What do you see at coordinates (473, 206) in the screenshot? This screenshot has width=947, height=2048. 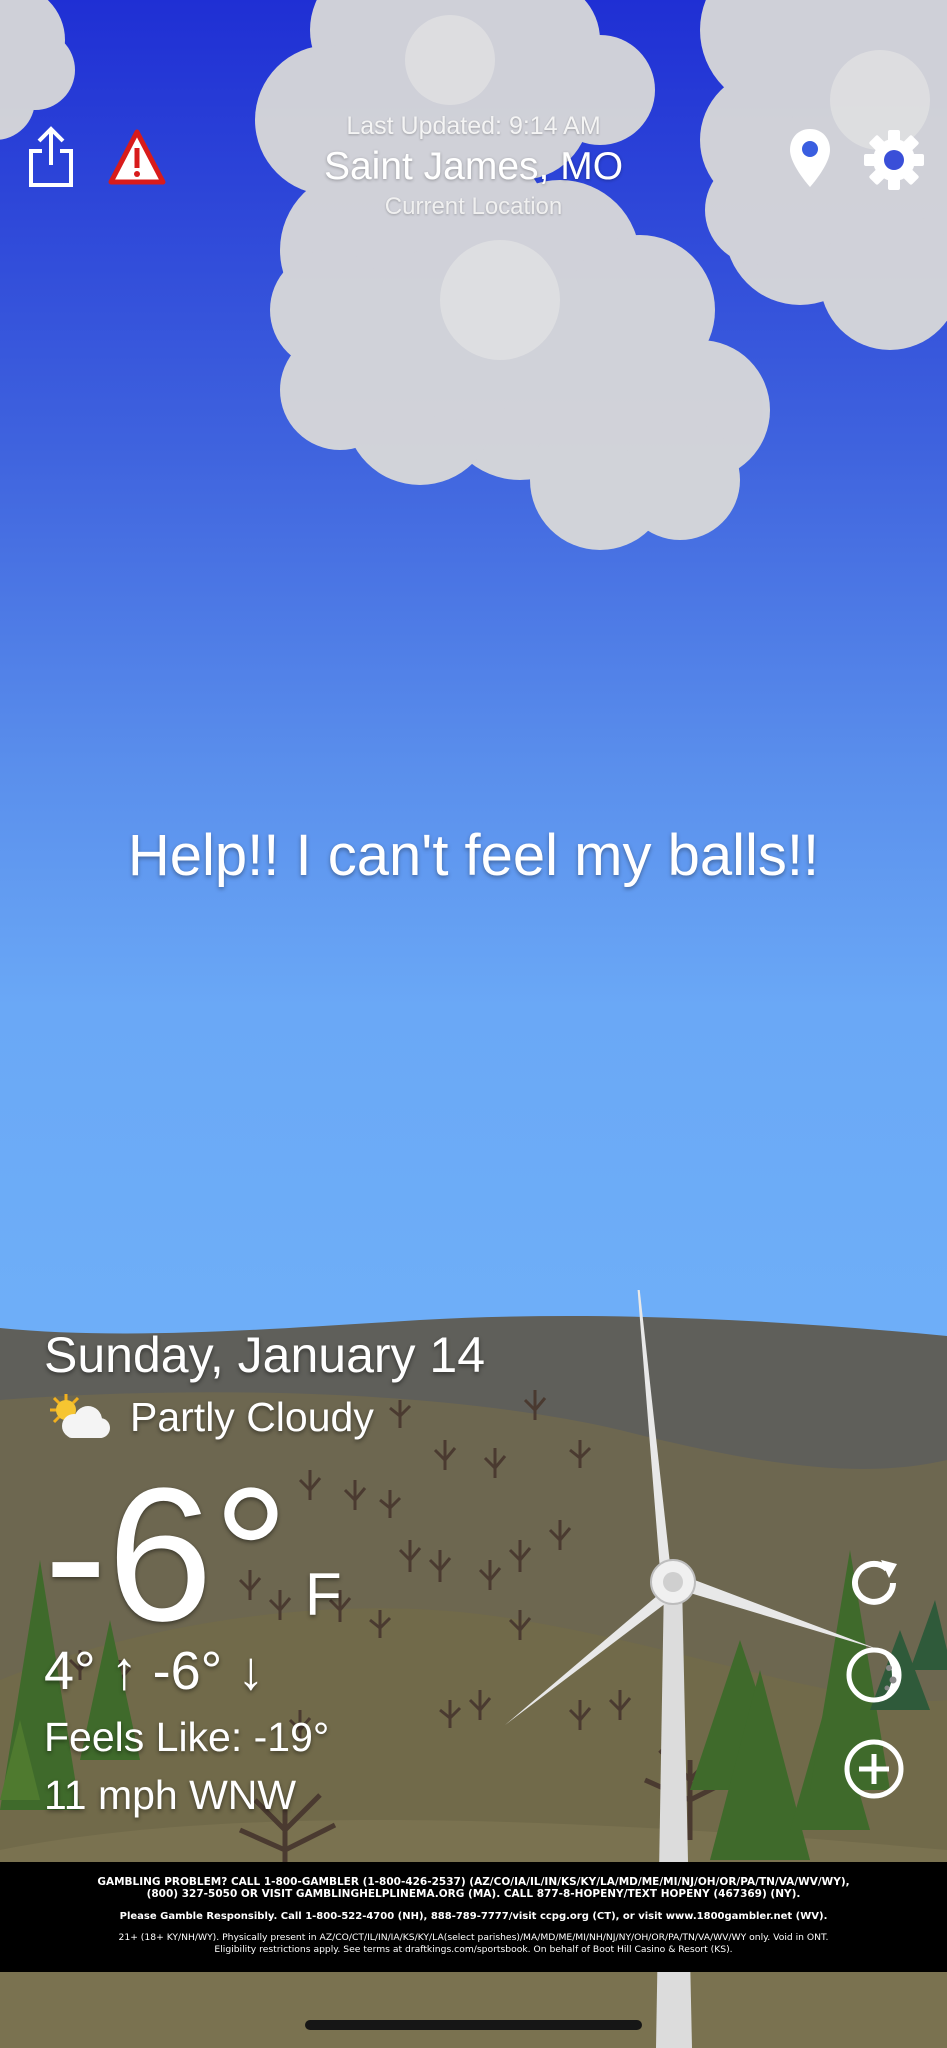 I see `location-subtitle: Current Location` at bounding box center [473, 206].